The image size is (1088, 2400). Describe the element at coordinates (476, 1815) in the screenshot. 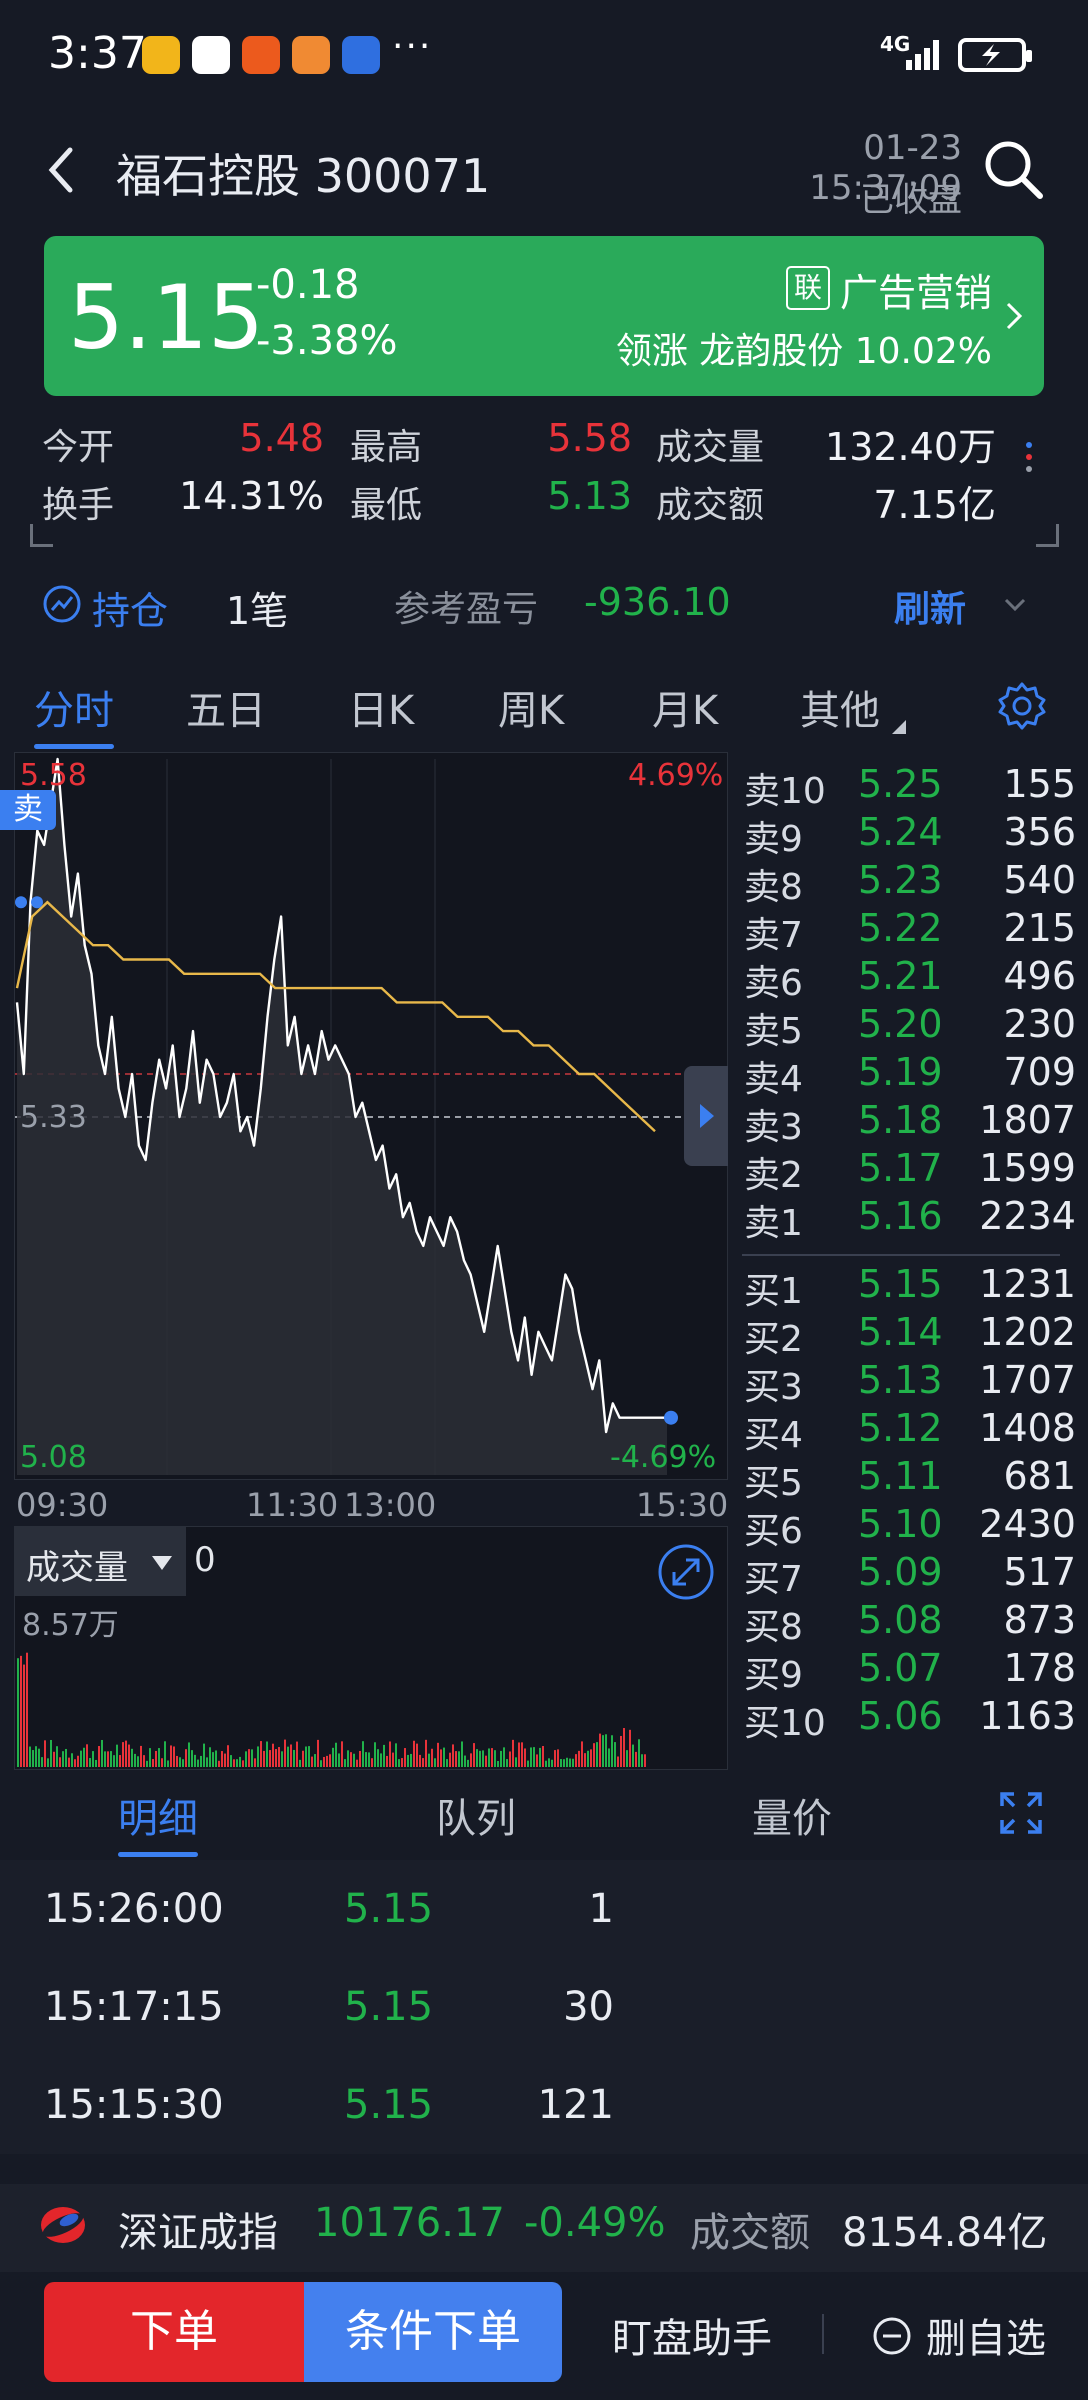

I see `tab-queue: 队列` at that location.